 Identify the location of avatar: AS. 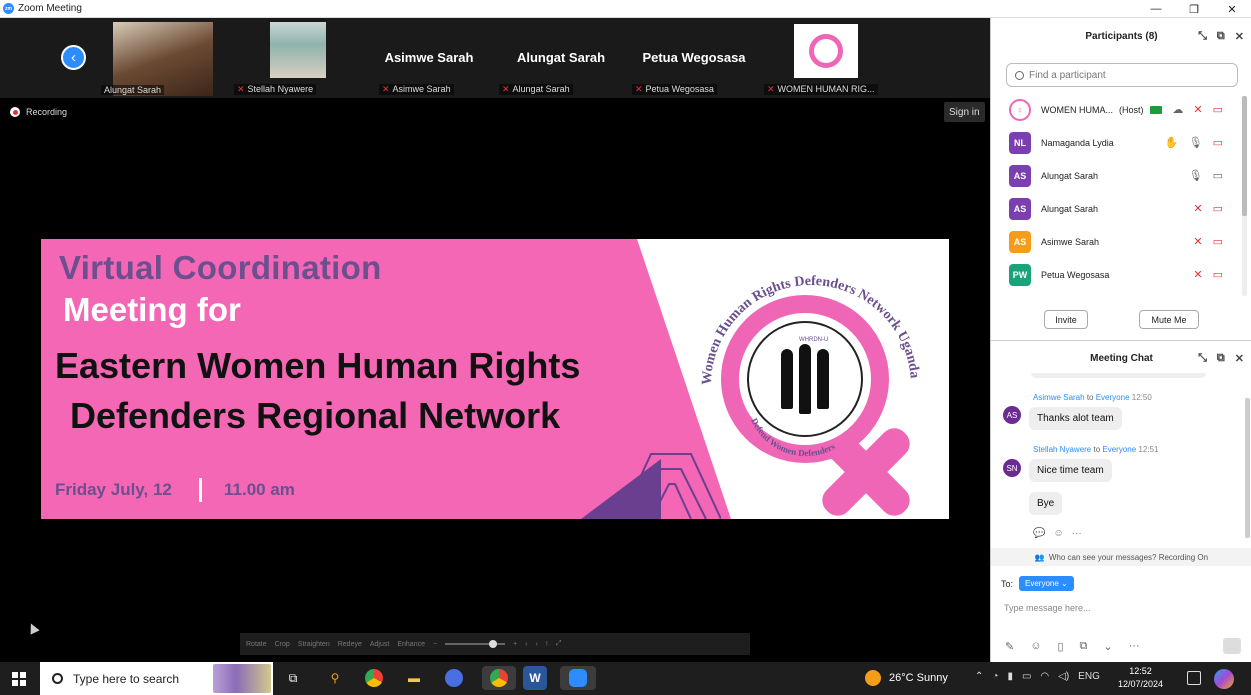
(1020, 241).